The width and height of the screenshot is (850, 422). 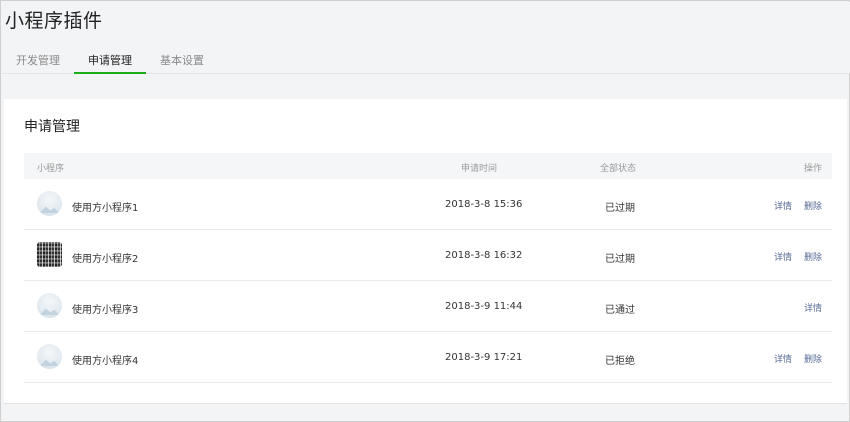 I want to click on row-actions: 详情, so click(x=813, y=307).